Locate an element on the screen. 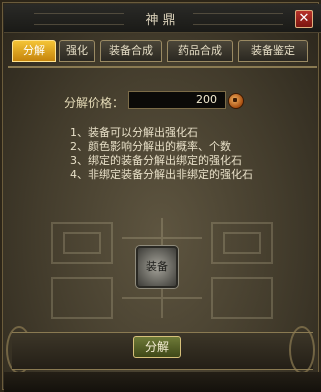  tab-enhance: 强化 is located at coordinates (77, 51).